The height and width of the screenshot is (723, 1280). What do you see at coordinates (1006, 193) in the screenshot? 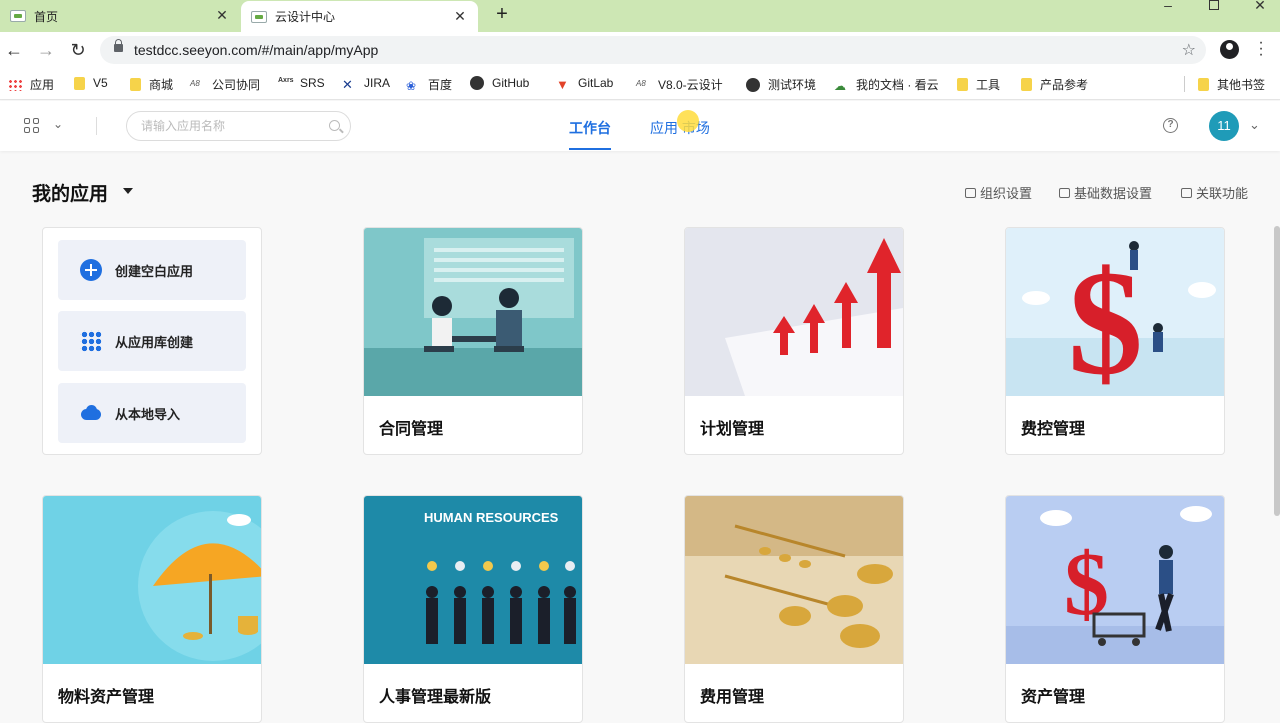
I see `link-label: 组织设置` at bounding box center [1006, 193].